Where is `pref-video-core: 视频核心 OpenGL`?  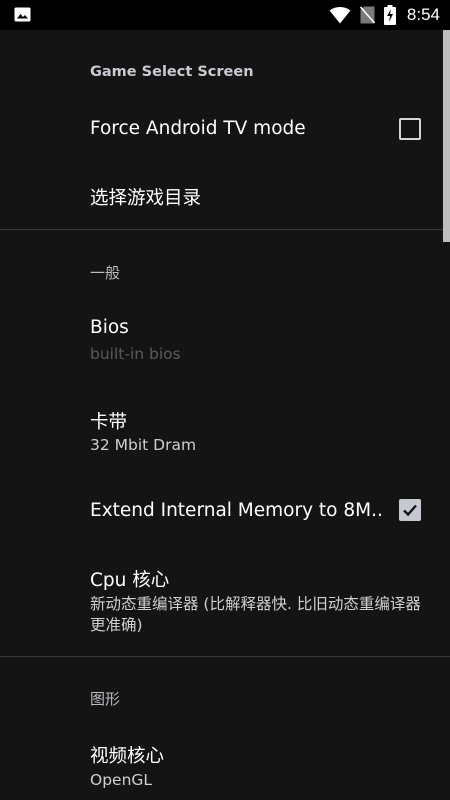
pref-video-core: 视频核心 OpenGL is located at coordinates (225, 765).